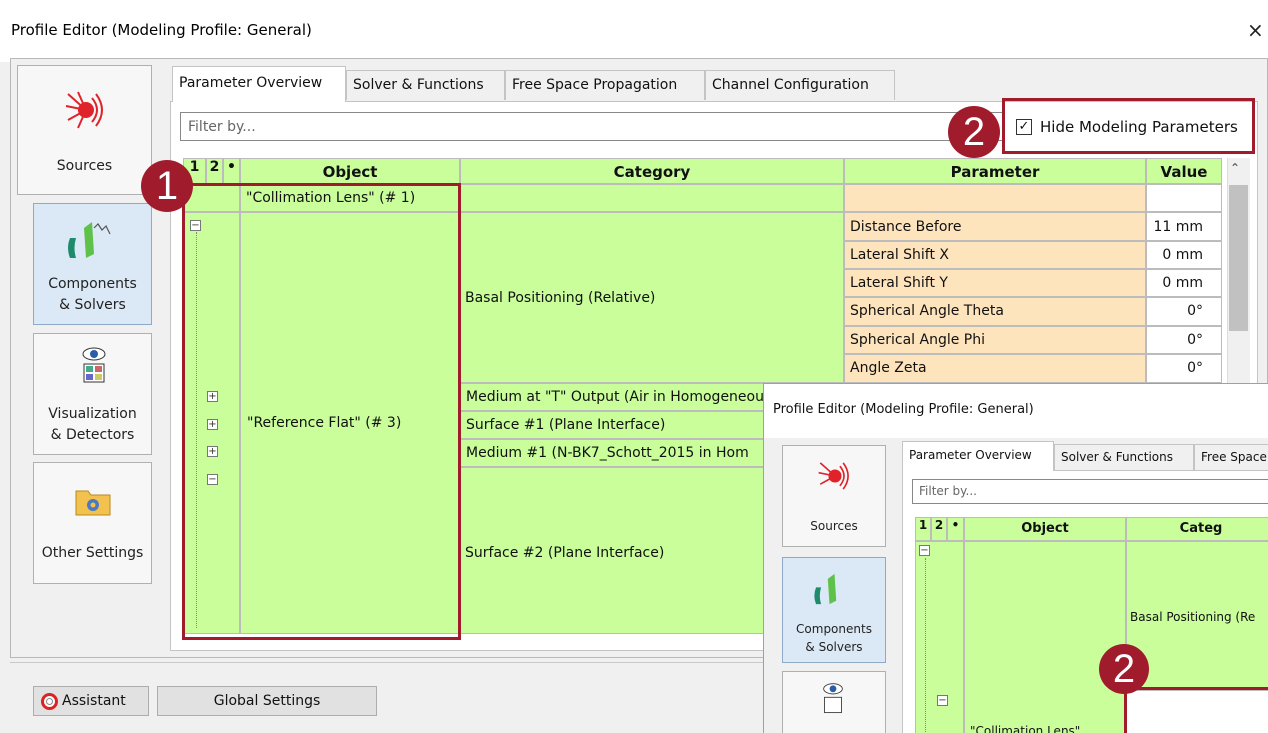 This screenshot has width=1268, height=733. I want to click on inset-nav-visualization, so click(834, 702).